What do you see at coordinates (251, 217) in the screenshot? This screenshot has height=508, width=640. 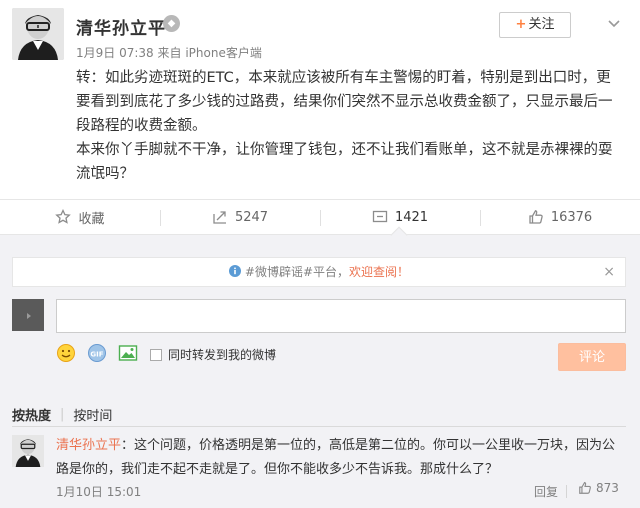 I see `repost-count: 5247` at bounding box center [251, 217].